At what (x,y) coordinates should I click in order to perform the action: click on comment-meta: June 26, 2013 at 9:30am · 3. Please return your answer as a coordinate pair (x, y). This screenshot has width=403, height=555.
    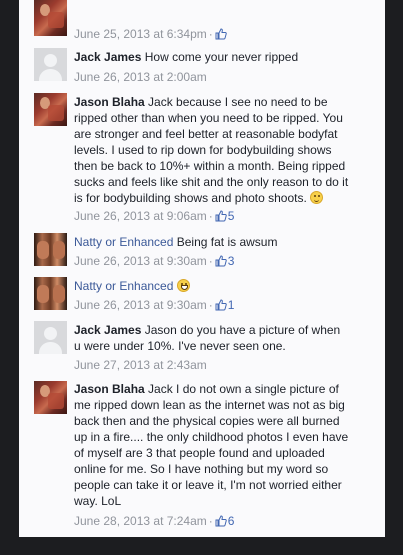
    Looking at the image, I should click on (154, 261).